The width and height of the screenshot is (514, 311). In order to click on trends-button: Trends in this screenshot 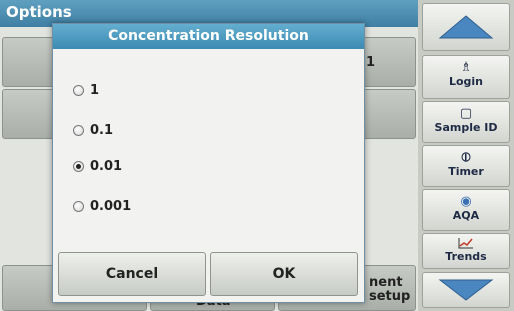, I will do `click(466, 251)`.